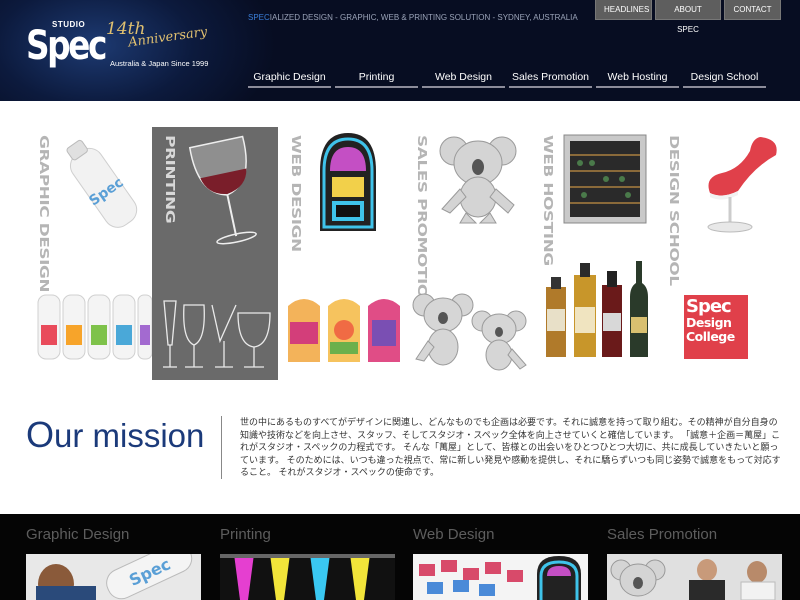 The height and width of the screenshot is (600, 800). I want to click on mission-divider, so click(221, 447).